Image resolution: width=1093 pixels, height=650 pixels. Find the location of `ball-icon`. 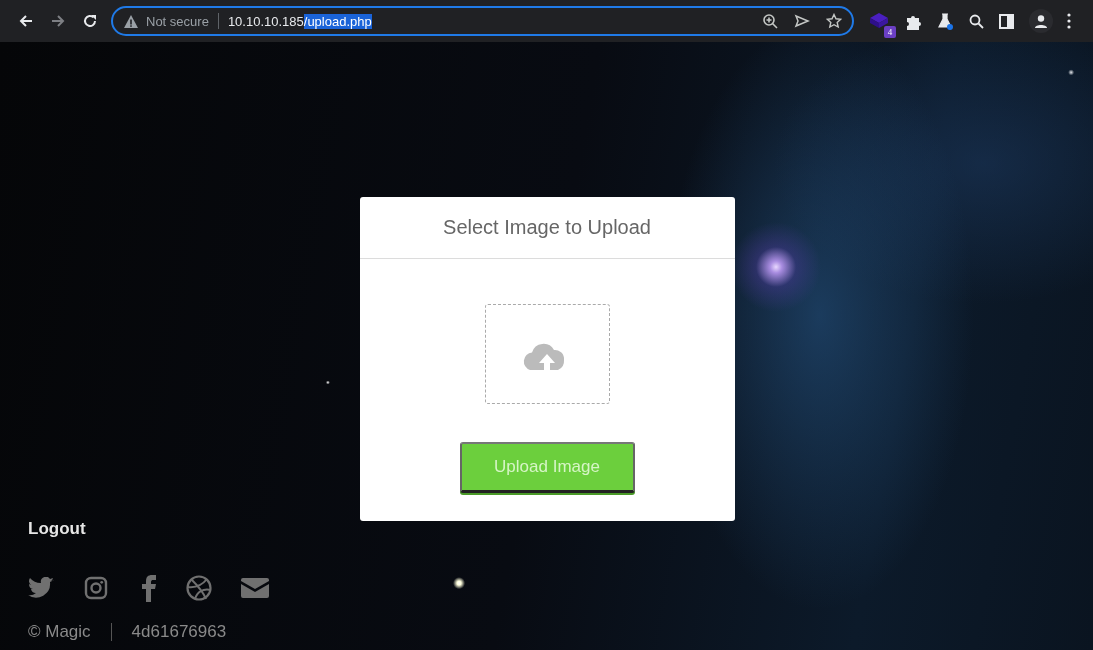

ball-icon is located at coordinates (199, 588).